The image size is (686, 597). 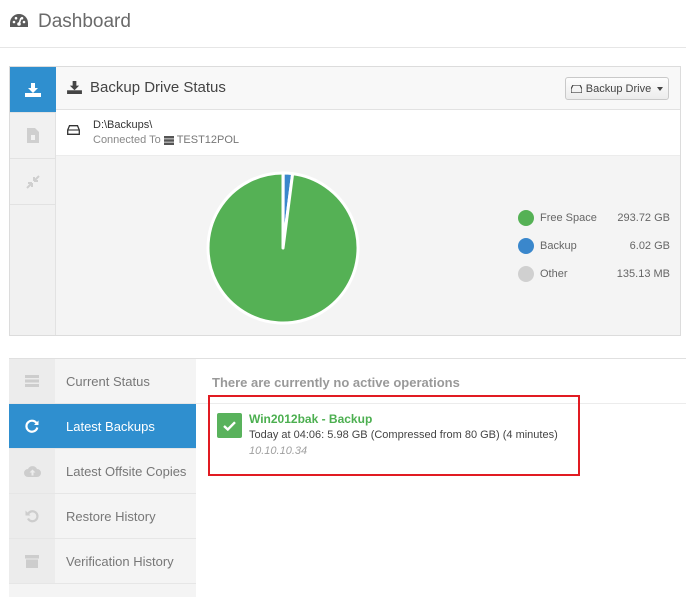 I want to click on compress-icon, so click(x=33, y=181).